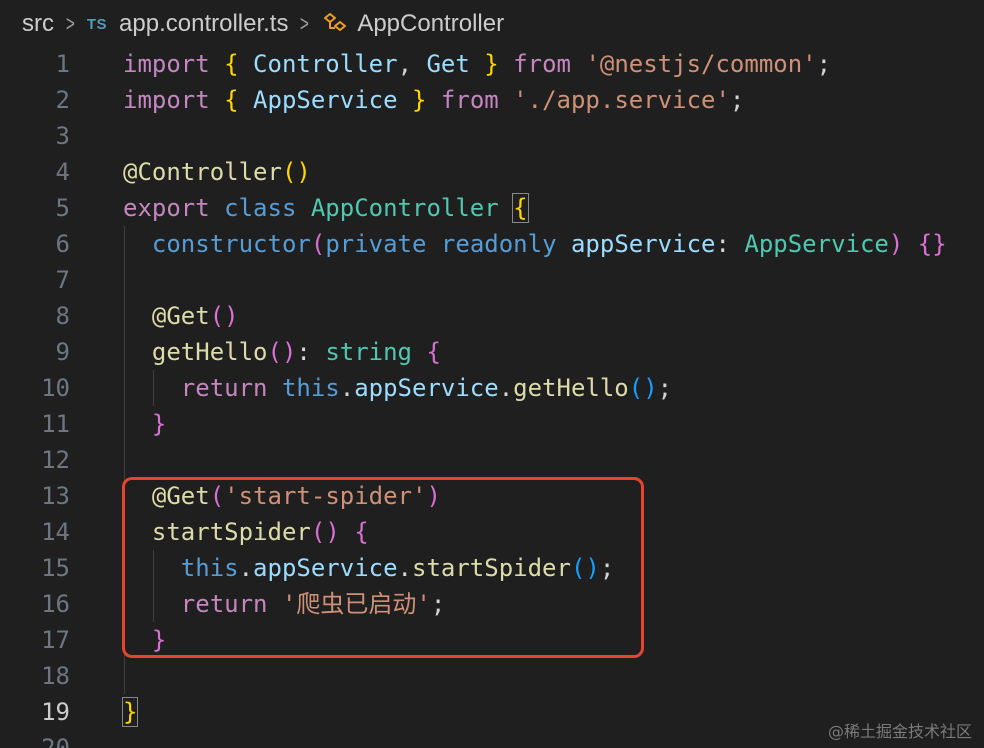 Image resolution: width=984 pixels, height=748 pixels. I want to click on line-number: 8, so click(62, 316).